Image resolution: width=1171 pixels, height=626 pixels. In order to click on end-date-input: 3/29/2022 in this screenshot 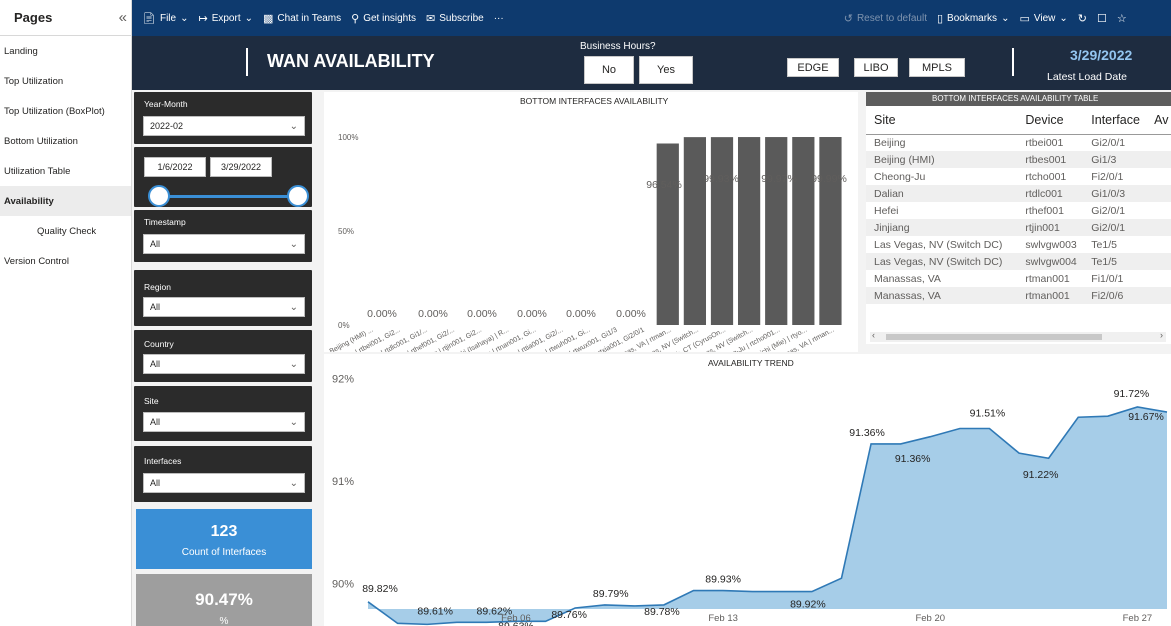, I will do `click(241, 167)`.